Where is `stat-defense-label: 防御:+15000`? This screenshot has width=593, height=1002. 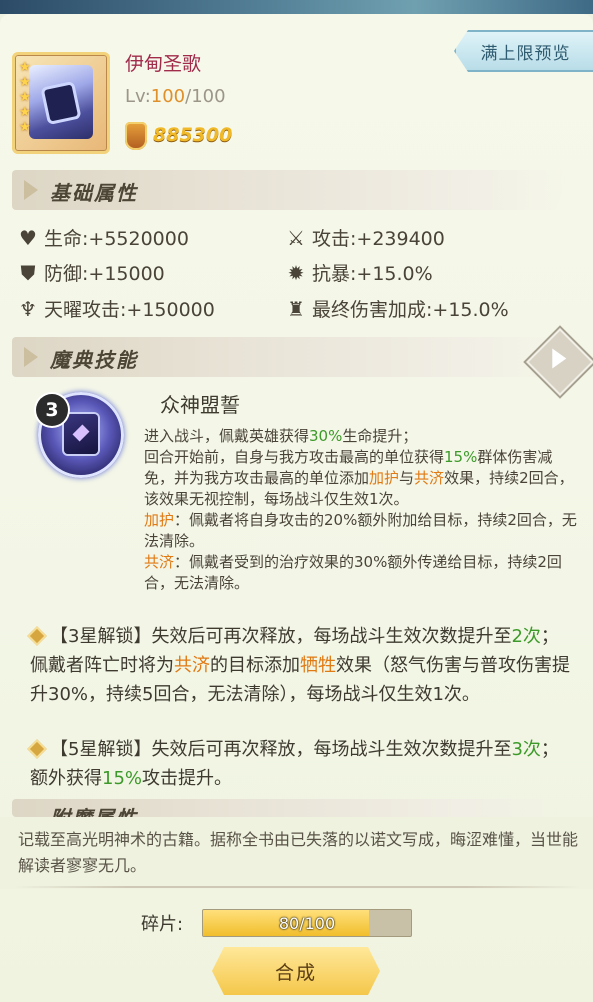
stat-defense-label: 防御:+15000 is located at coordinates (104, 274).